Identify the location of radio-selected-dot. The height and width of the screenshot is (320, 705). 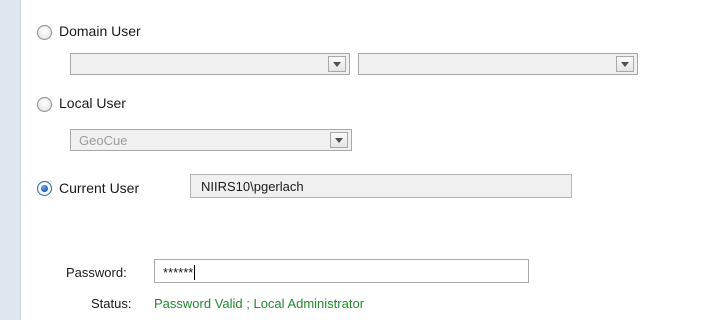
(44, 188).